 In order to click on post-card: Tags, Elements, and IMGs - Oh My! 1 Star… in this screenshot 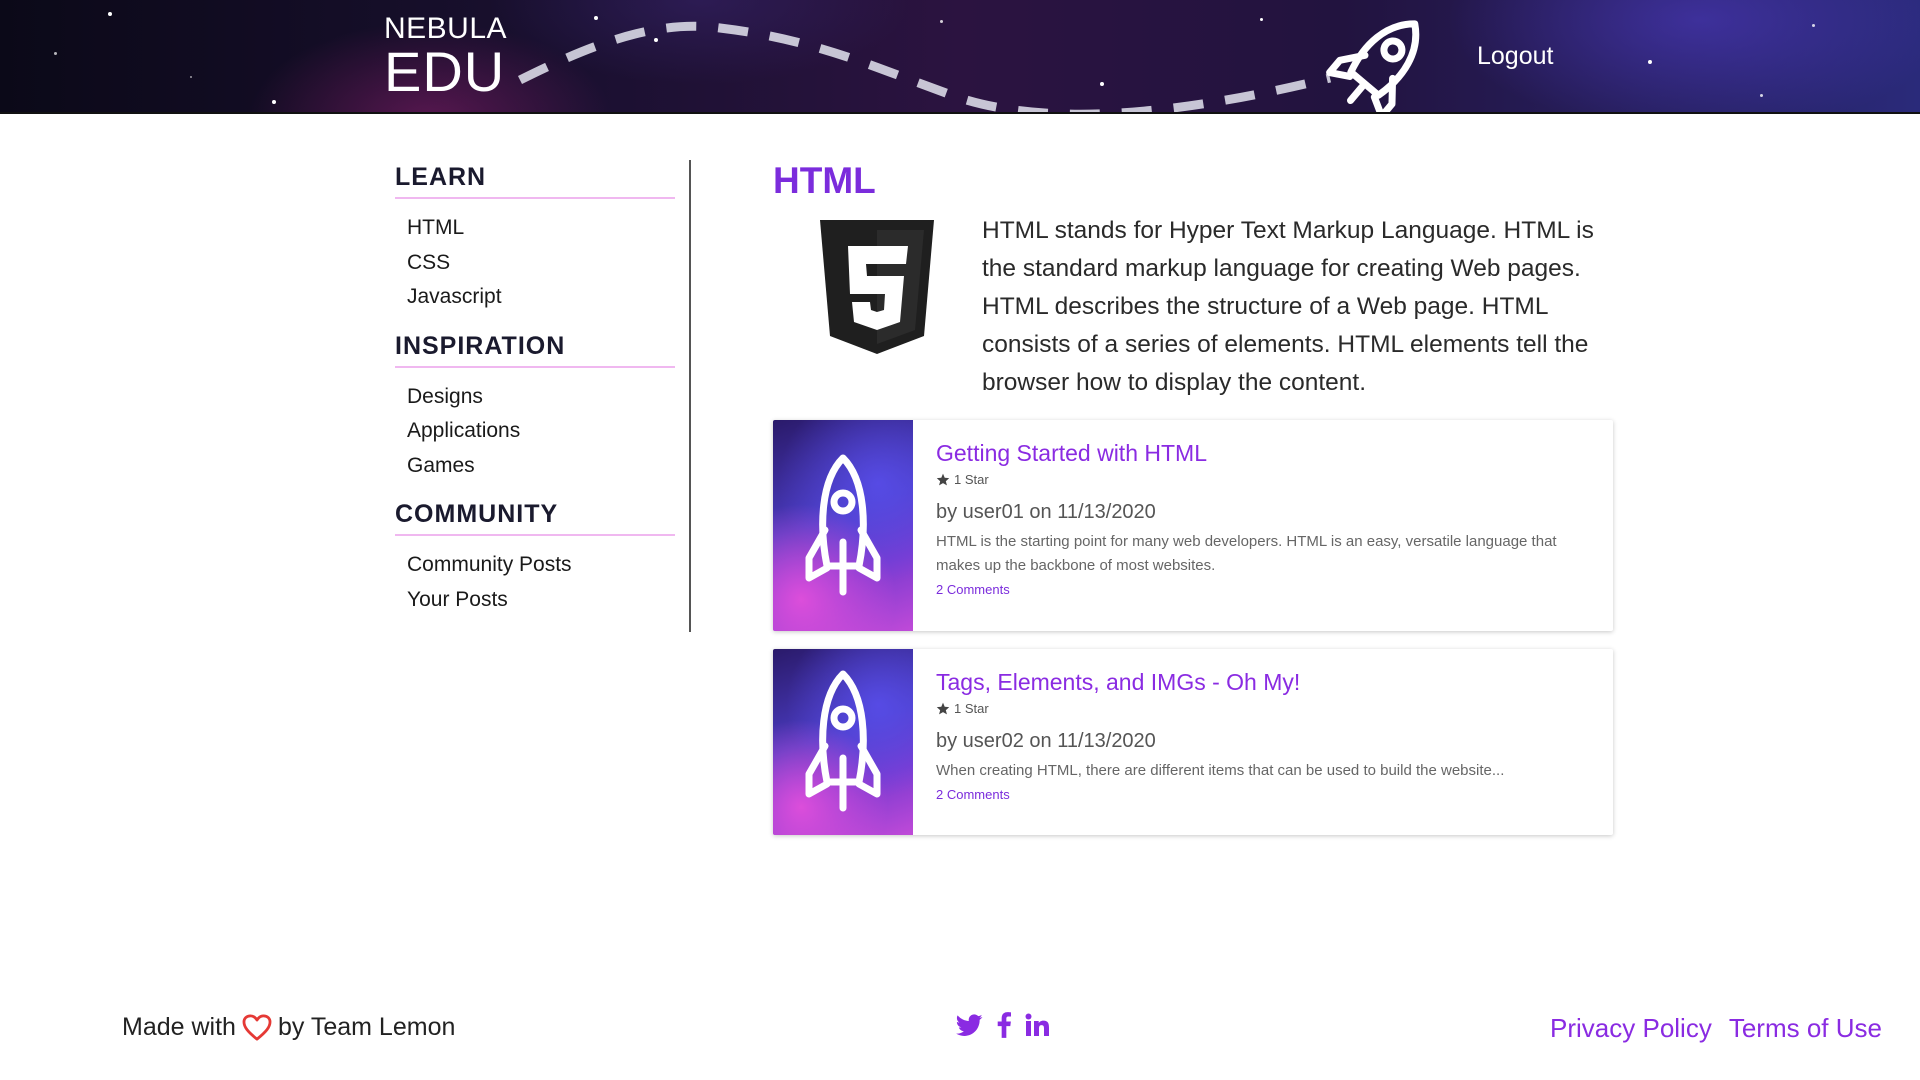, I will do `click(1193, 742)`.